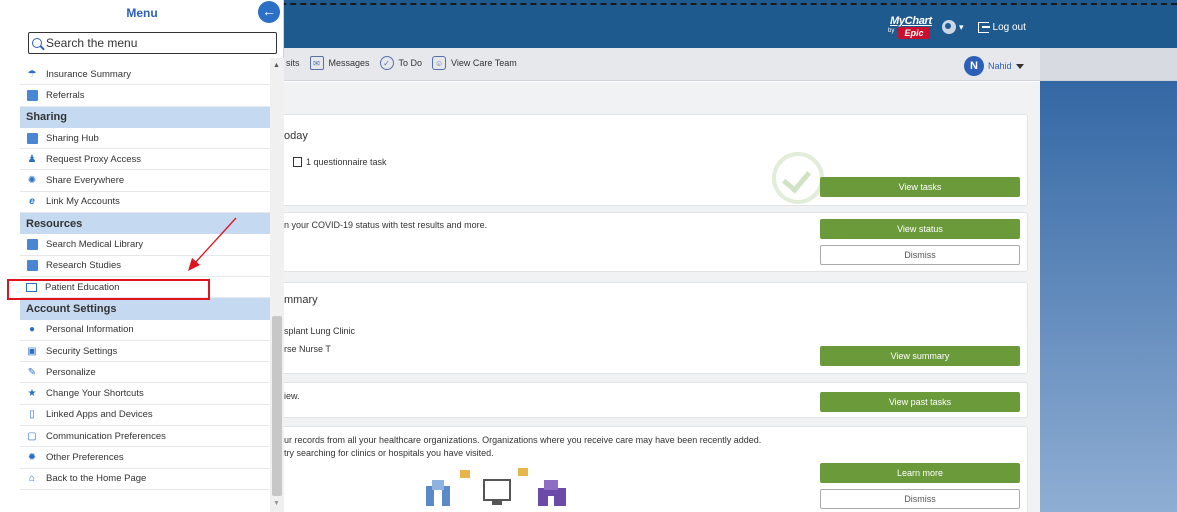 Image resolution: width=1177 pixels, height=512 pixels. What do you see at coordinates (292, 396) in the screenshot?
I see `past-tasks-text: iew.` at bounding box center [292, 396].